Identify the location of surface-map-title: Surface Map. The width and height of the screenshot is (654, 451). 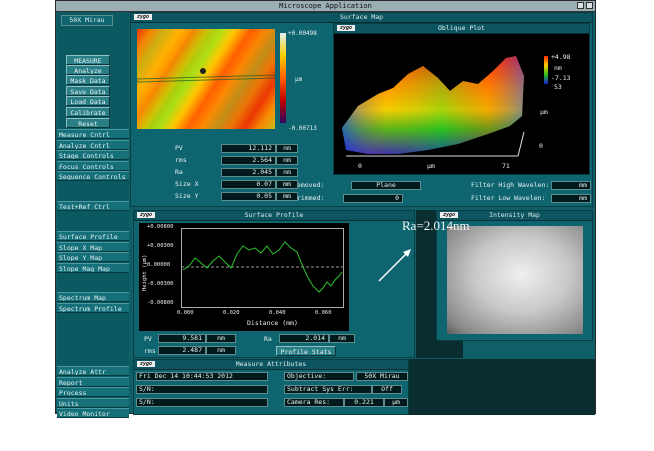
(361, 17).